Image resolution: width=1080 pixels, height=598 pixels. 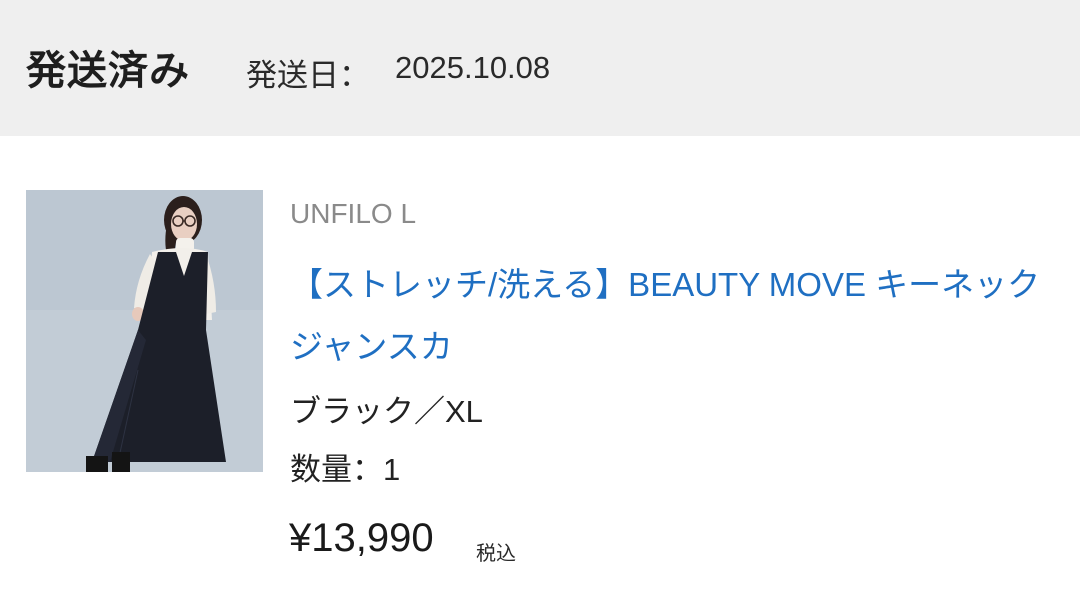 I want to click on product-price: ¥13,990, so click(x=361, y=538).